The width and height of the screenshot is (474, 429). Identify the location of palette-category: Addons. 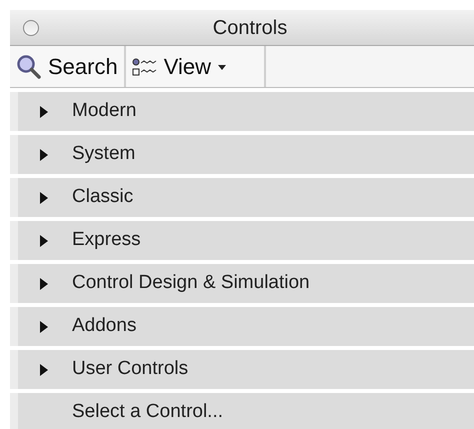
(242, 326).